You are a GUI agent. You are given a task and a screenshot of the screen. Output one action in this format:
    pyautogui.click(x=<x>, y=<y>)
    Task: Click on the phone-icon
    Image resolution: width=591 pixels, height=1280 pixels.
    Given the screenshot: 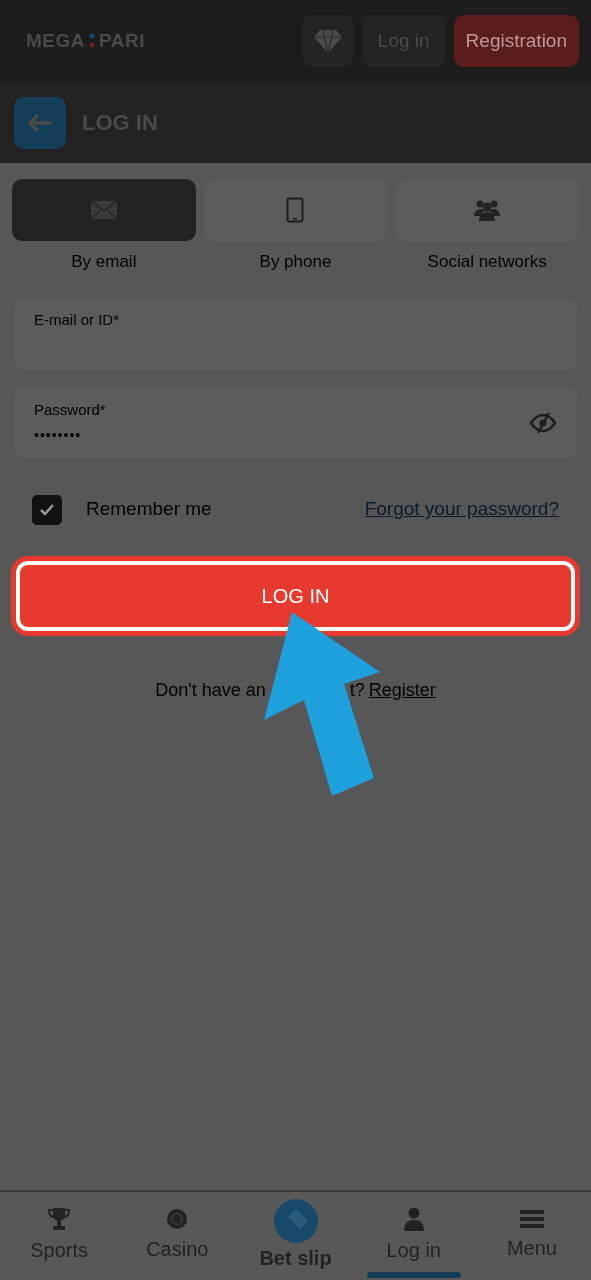 What is the action you would take?
    pyautogui.click(x=295, y=210)
    